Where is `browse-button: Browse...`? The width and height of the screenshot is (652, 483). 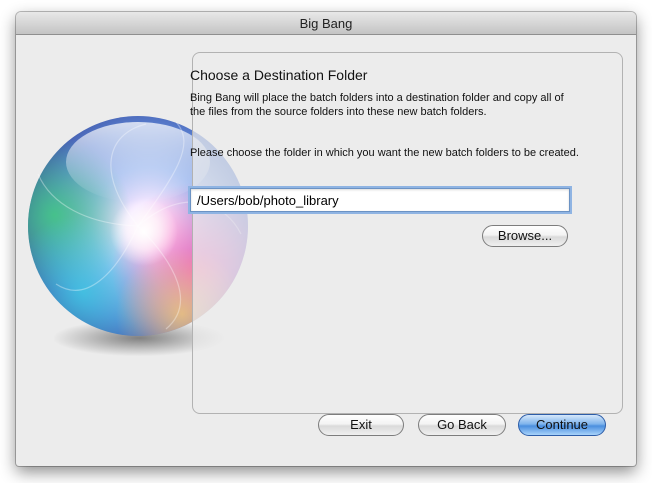
browse-button: Browse... is located at coordinates (525, 236).